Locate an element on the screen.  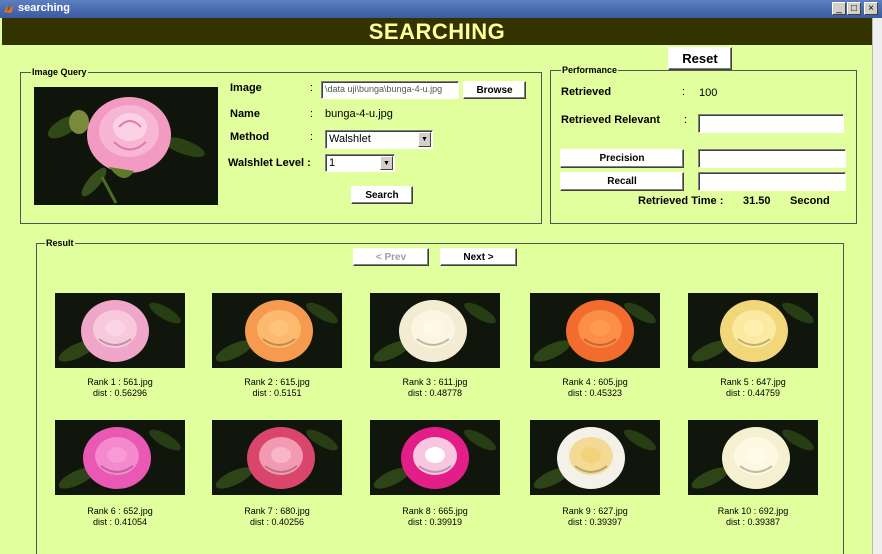
query-image is located at coordinates (126, 146).